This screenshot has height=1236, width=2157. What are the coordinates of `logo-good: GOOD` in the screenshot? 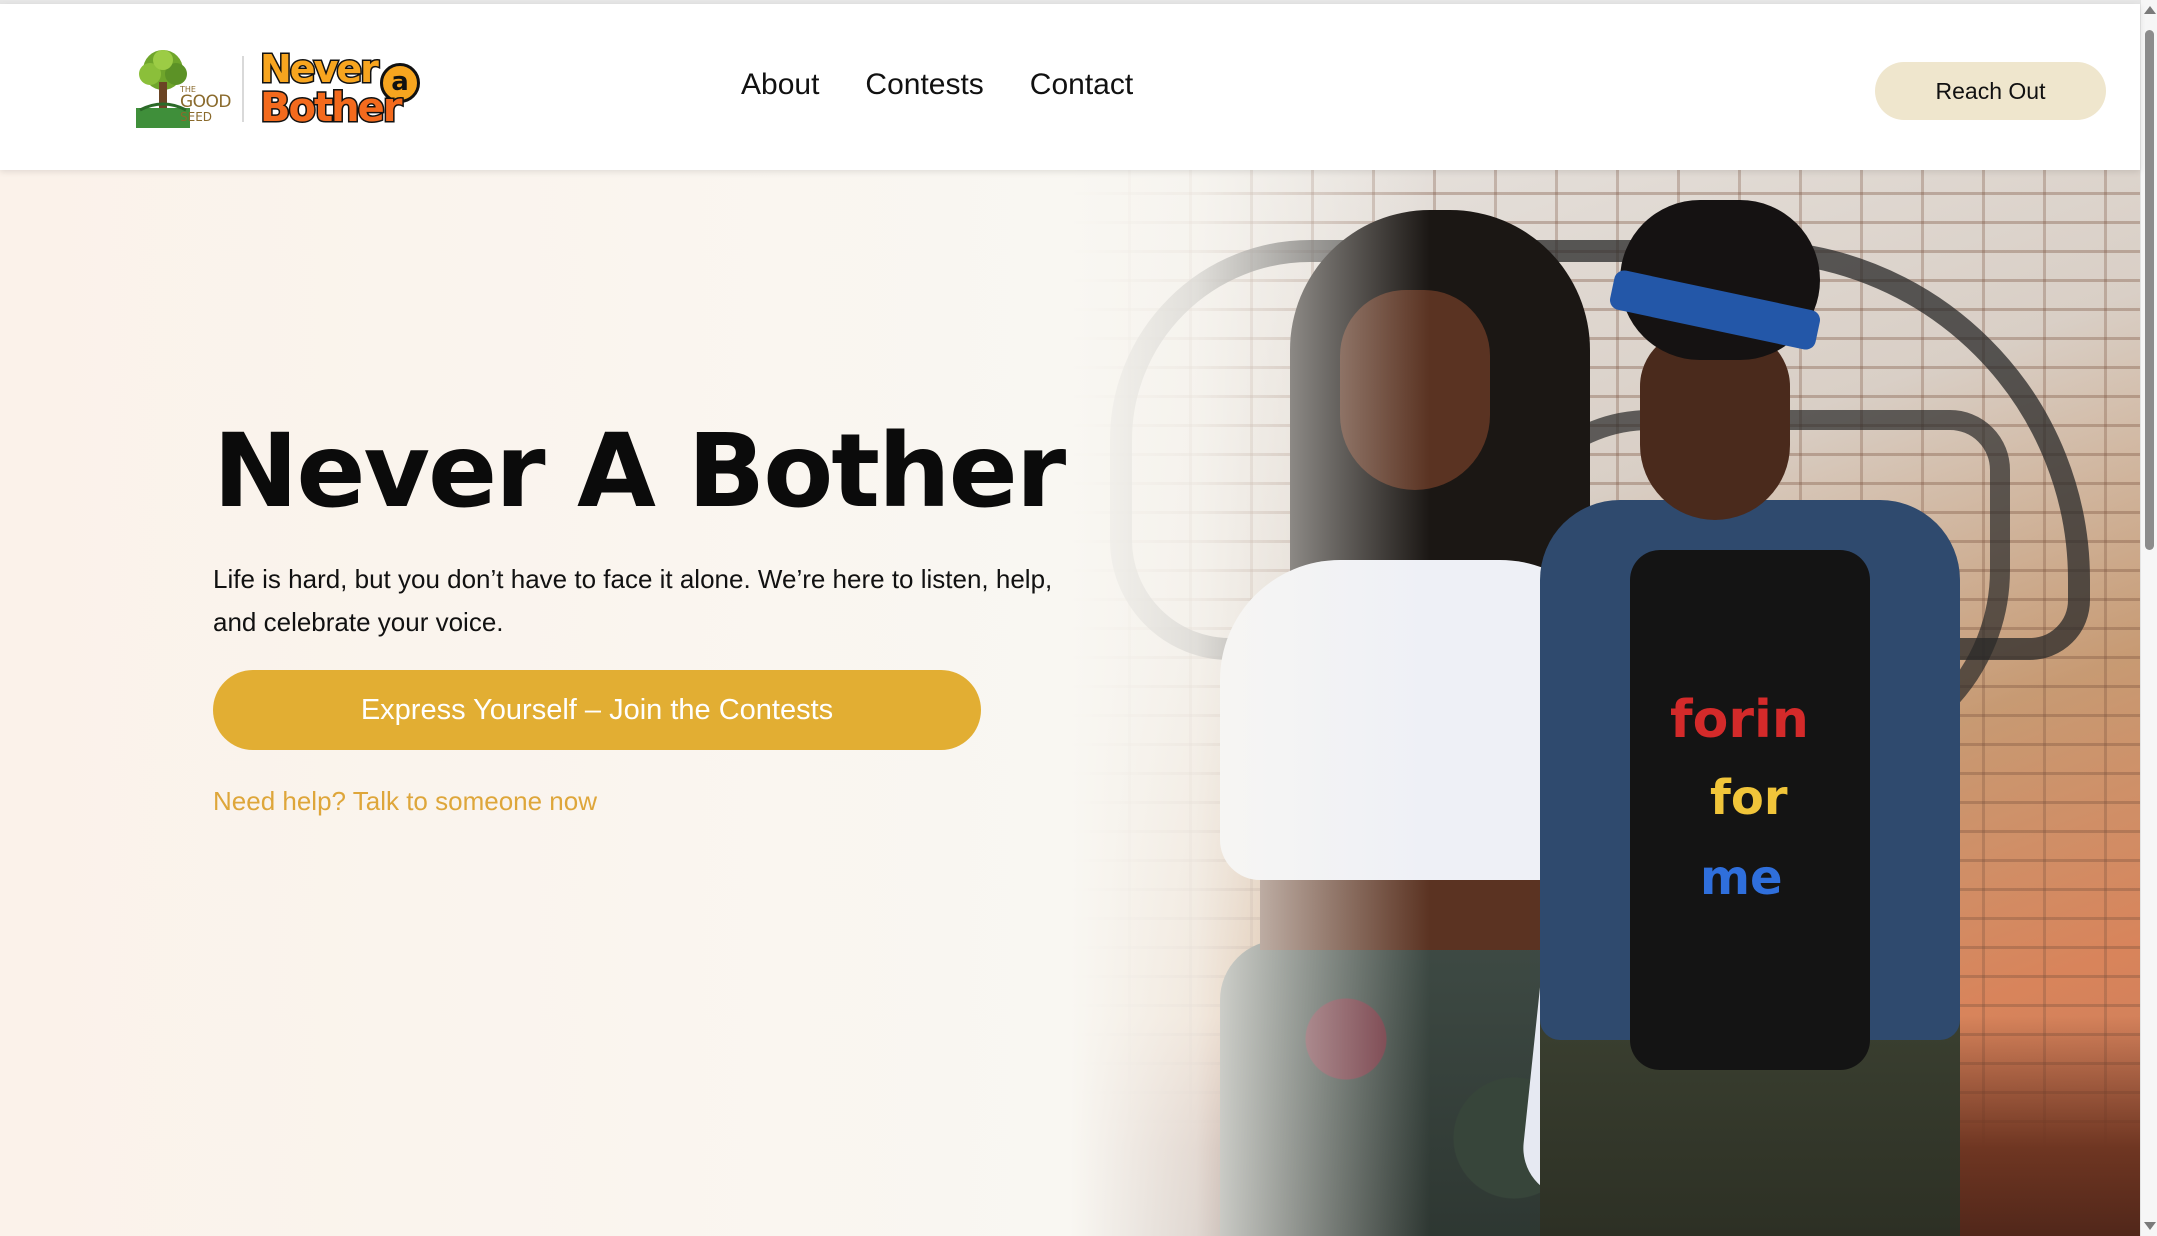 It's located at (206, 102).